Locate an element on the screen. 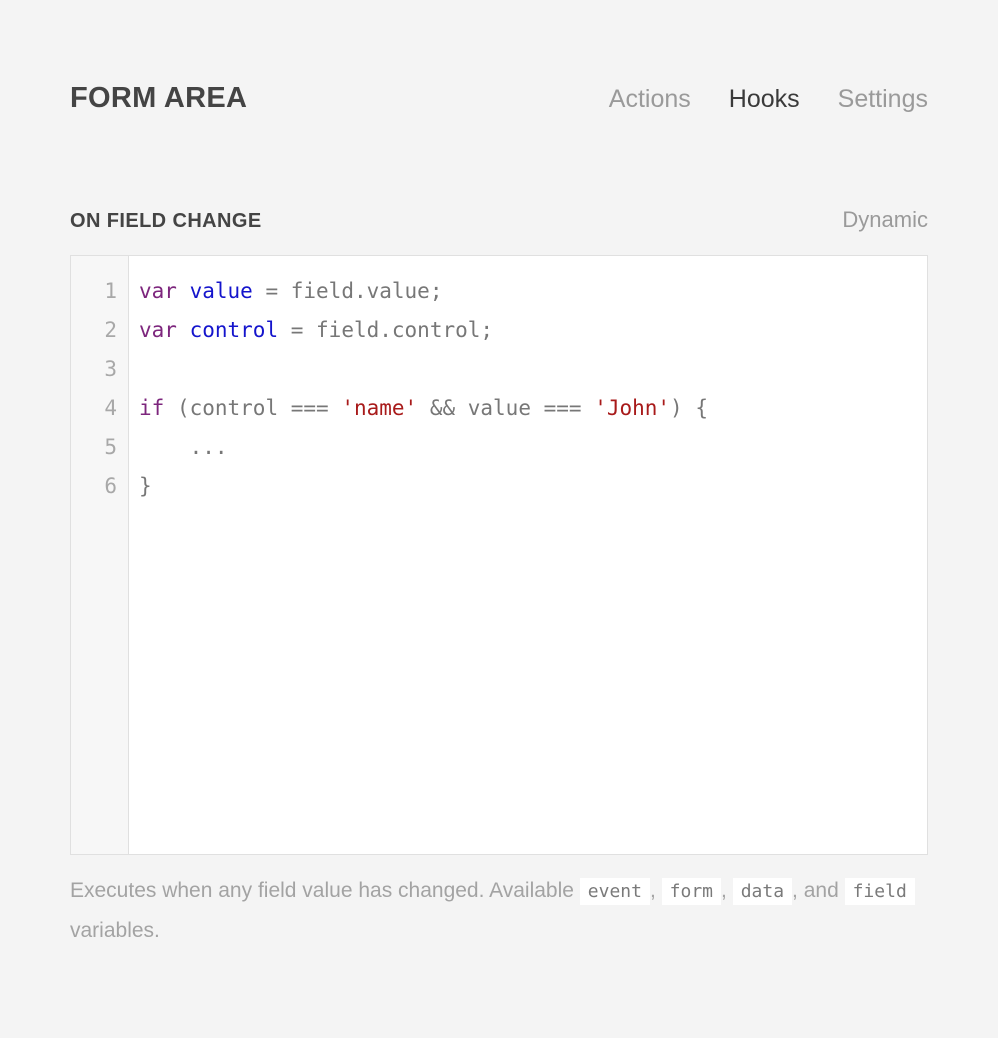 The height and width of the screenshot is (1038, 998). line-number-gutter: 1 2 3 4 5 6 is located at coordinates (100, 555).